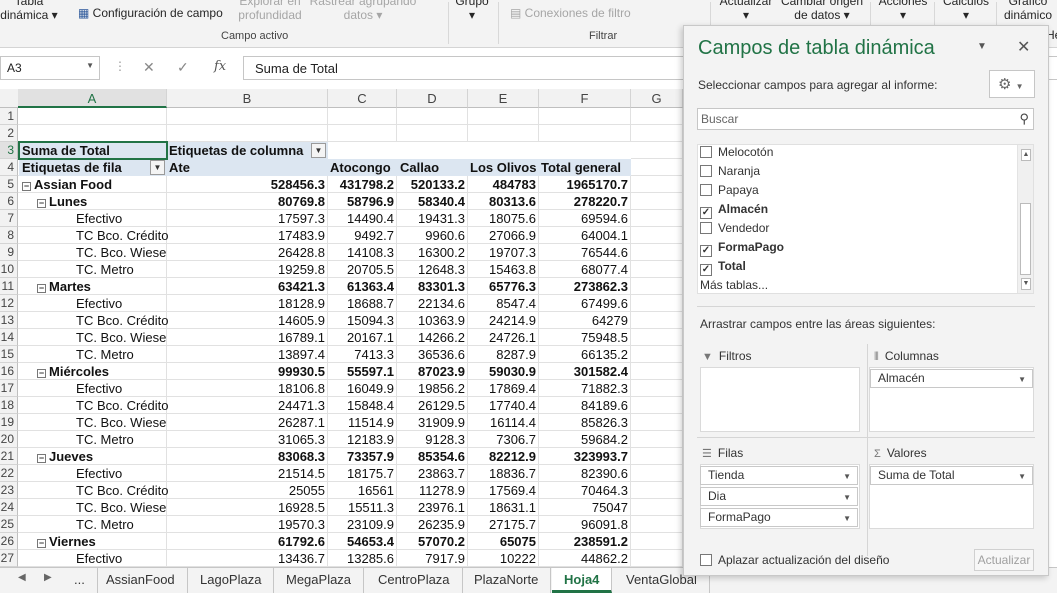 This screenshot has width=1057, height=593. What do you see at coordinates (92, 98) in the screenshot?
I see `column-header-a: A` at bounding box center [92, 98].